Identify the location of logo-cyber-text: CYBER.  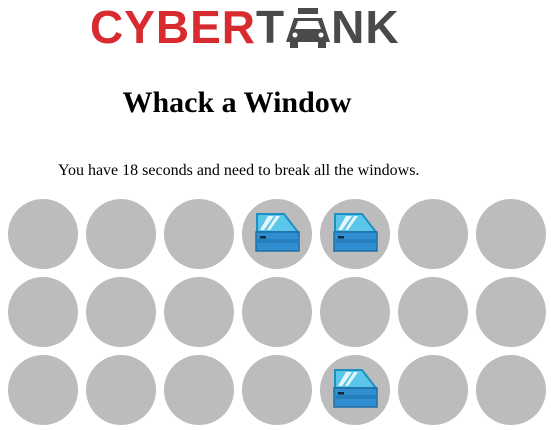
(173, 27).